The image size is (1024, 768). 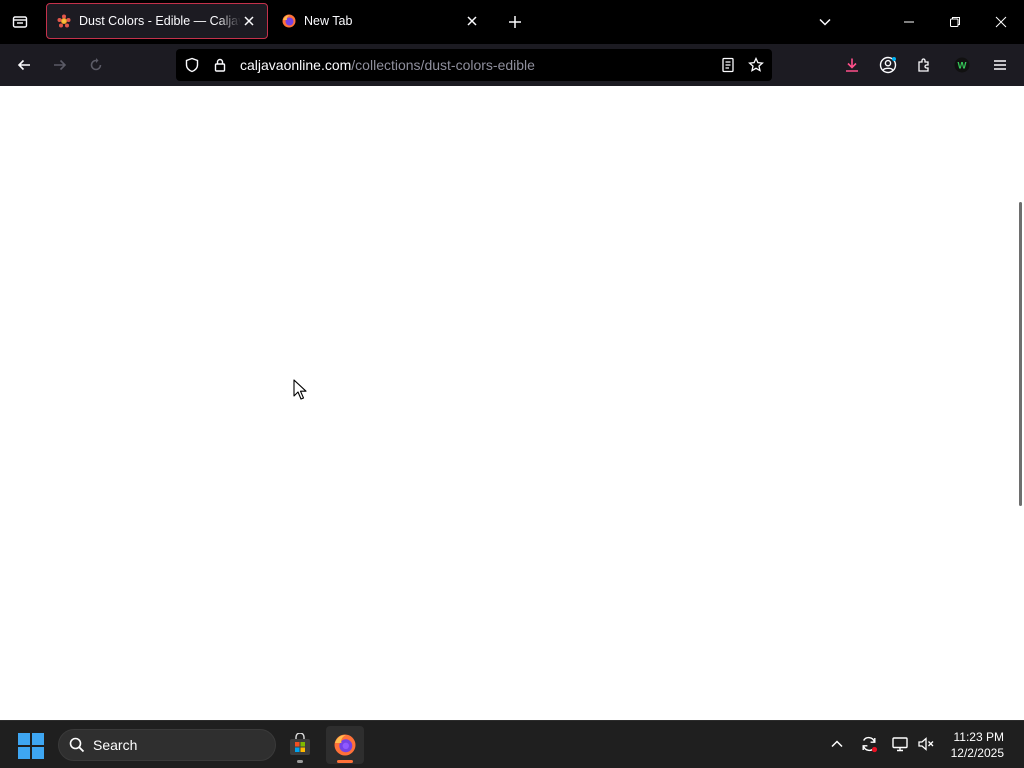 I want to click on bookmark-button, so click(x=756, y=65).